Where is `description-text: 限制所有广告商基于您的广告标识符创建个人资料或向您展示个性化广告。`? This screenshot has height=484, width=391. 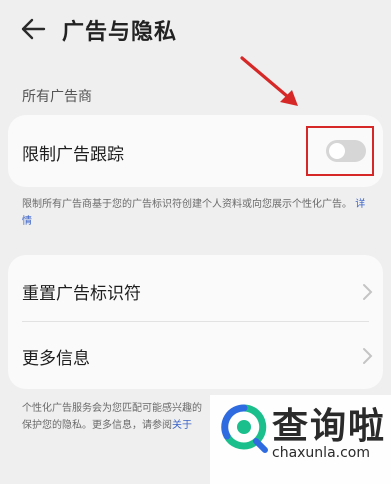
description-text: 限制所有广告商基于您的广告标识符创建个人资料或向您展示个性化广告。 is located at coordinates (187, 204).